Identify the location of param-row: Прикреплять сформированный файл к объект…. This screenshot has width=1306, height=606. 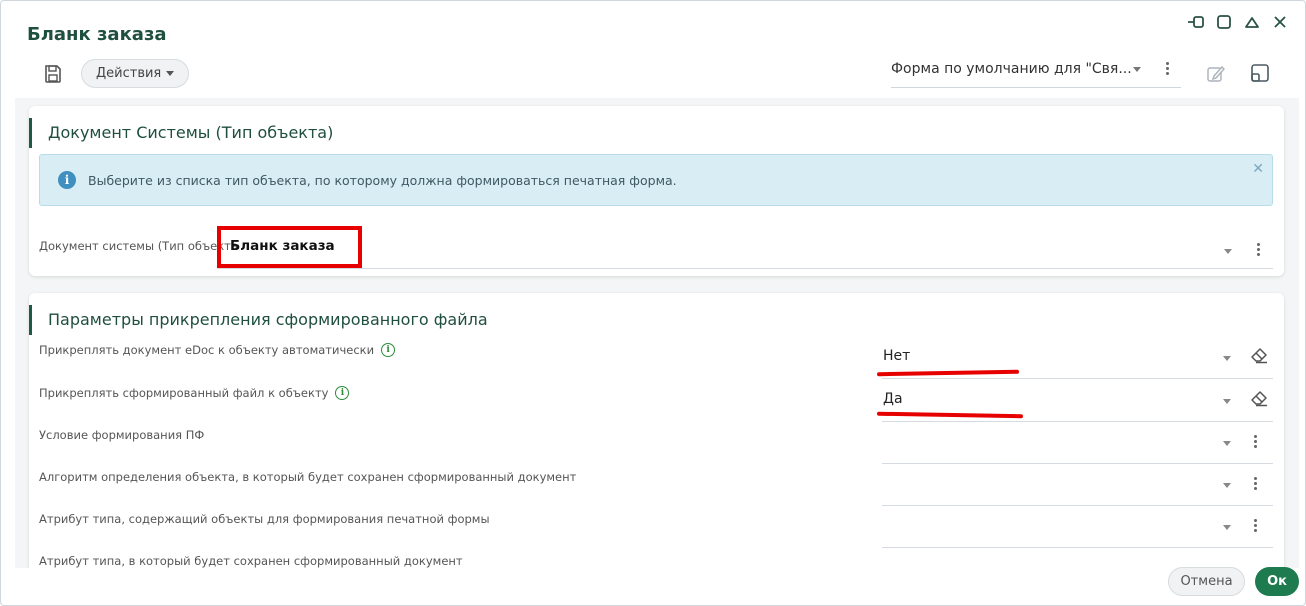
(656, 403).